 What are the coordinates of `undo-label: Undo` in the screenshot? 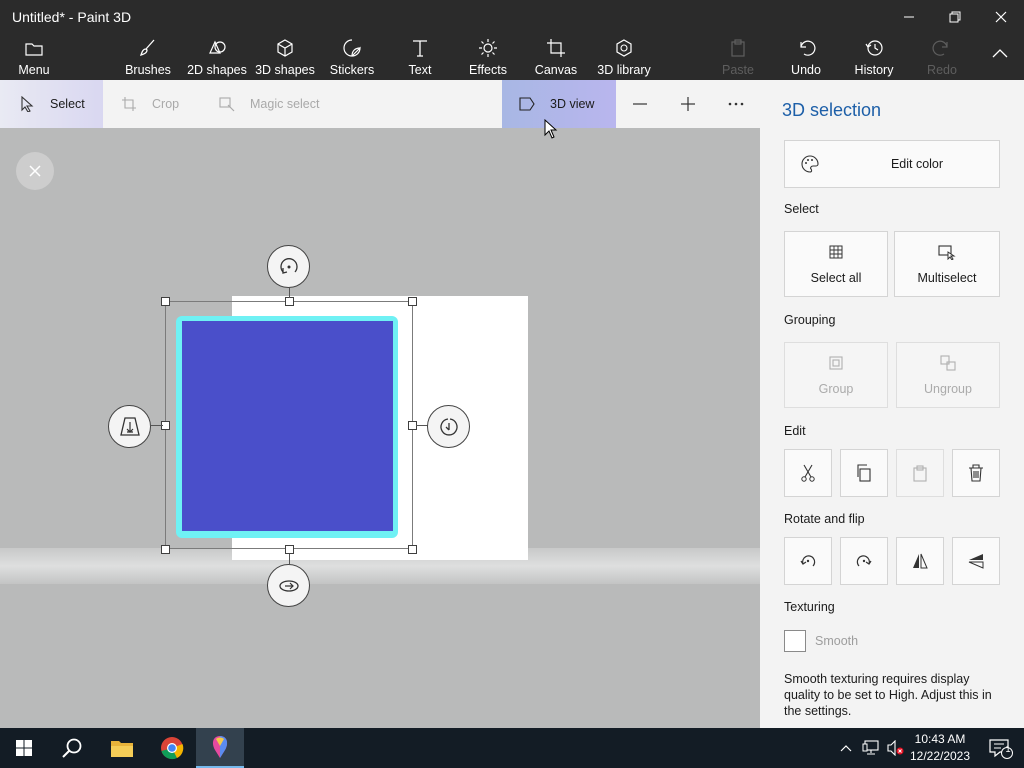 It's located at (806, 70).